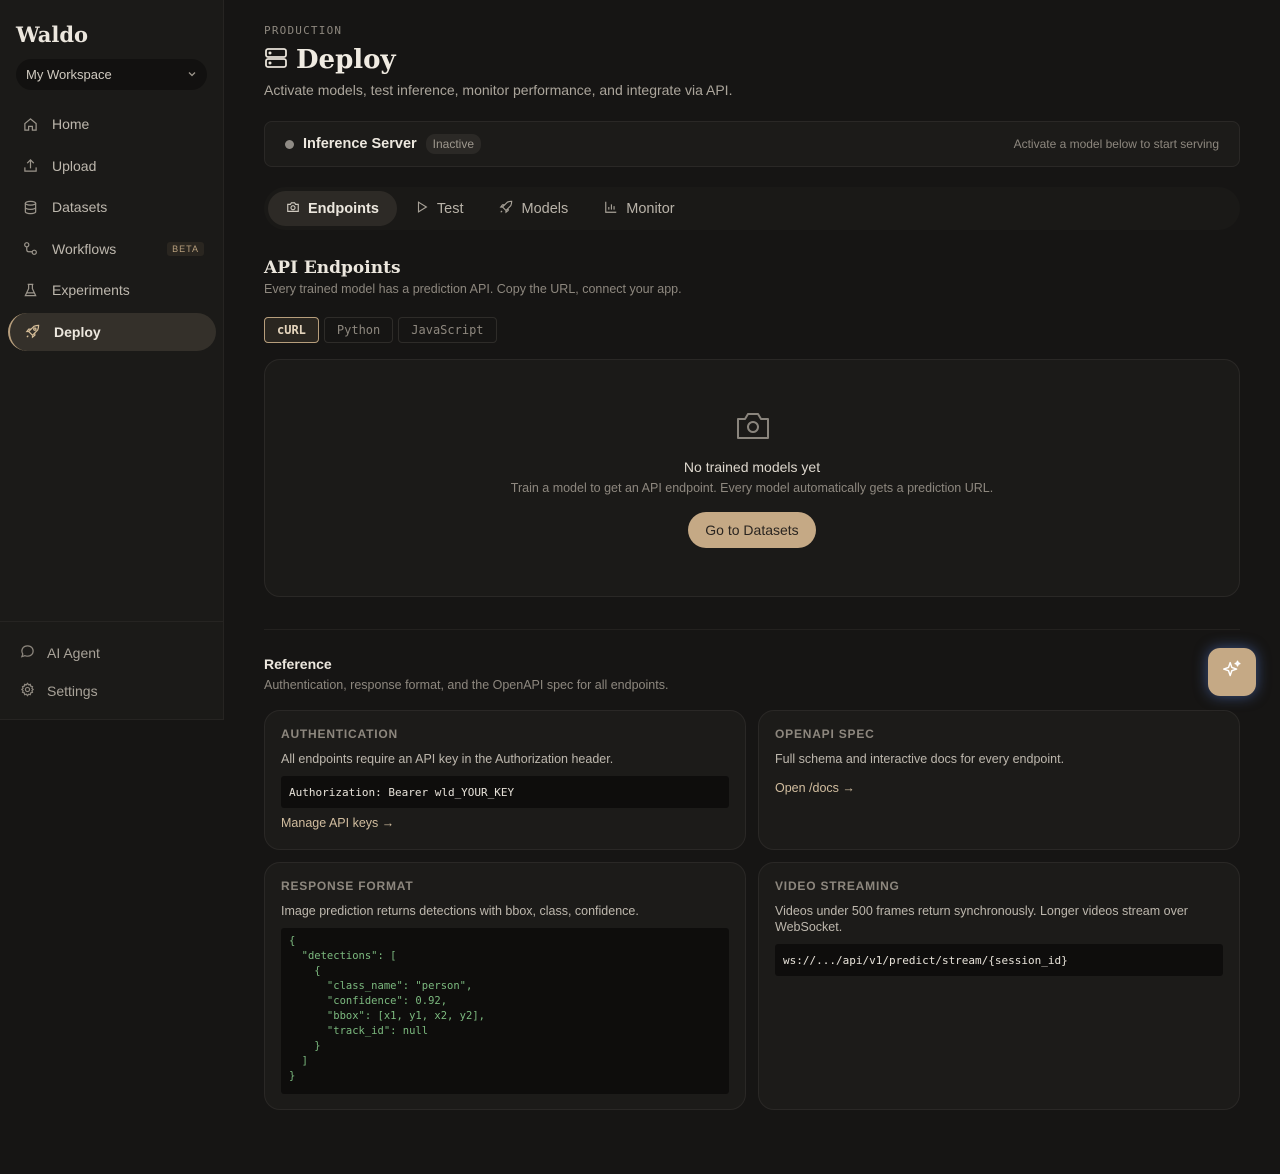 The image size is (1280, 1174). I want to click on open-docs-link: Open /docs →, so click(999, 788).